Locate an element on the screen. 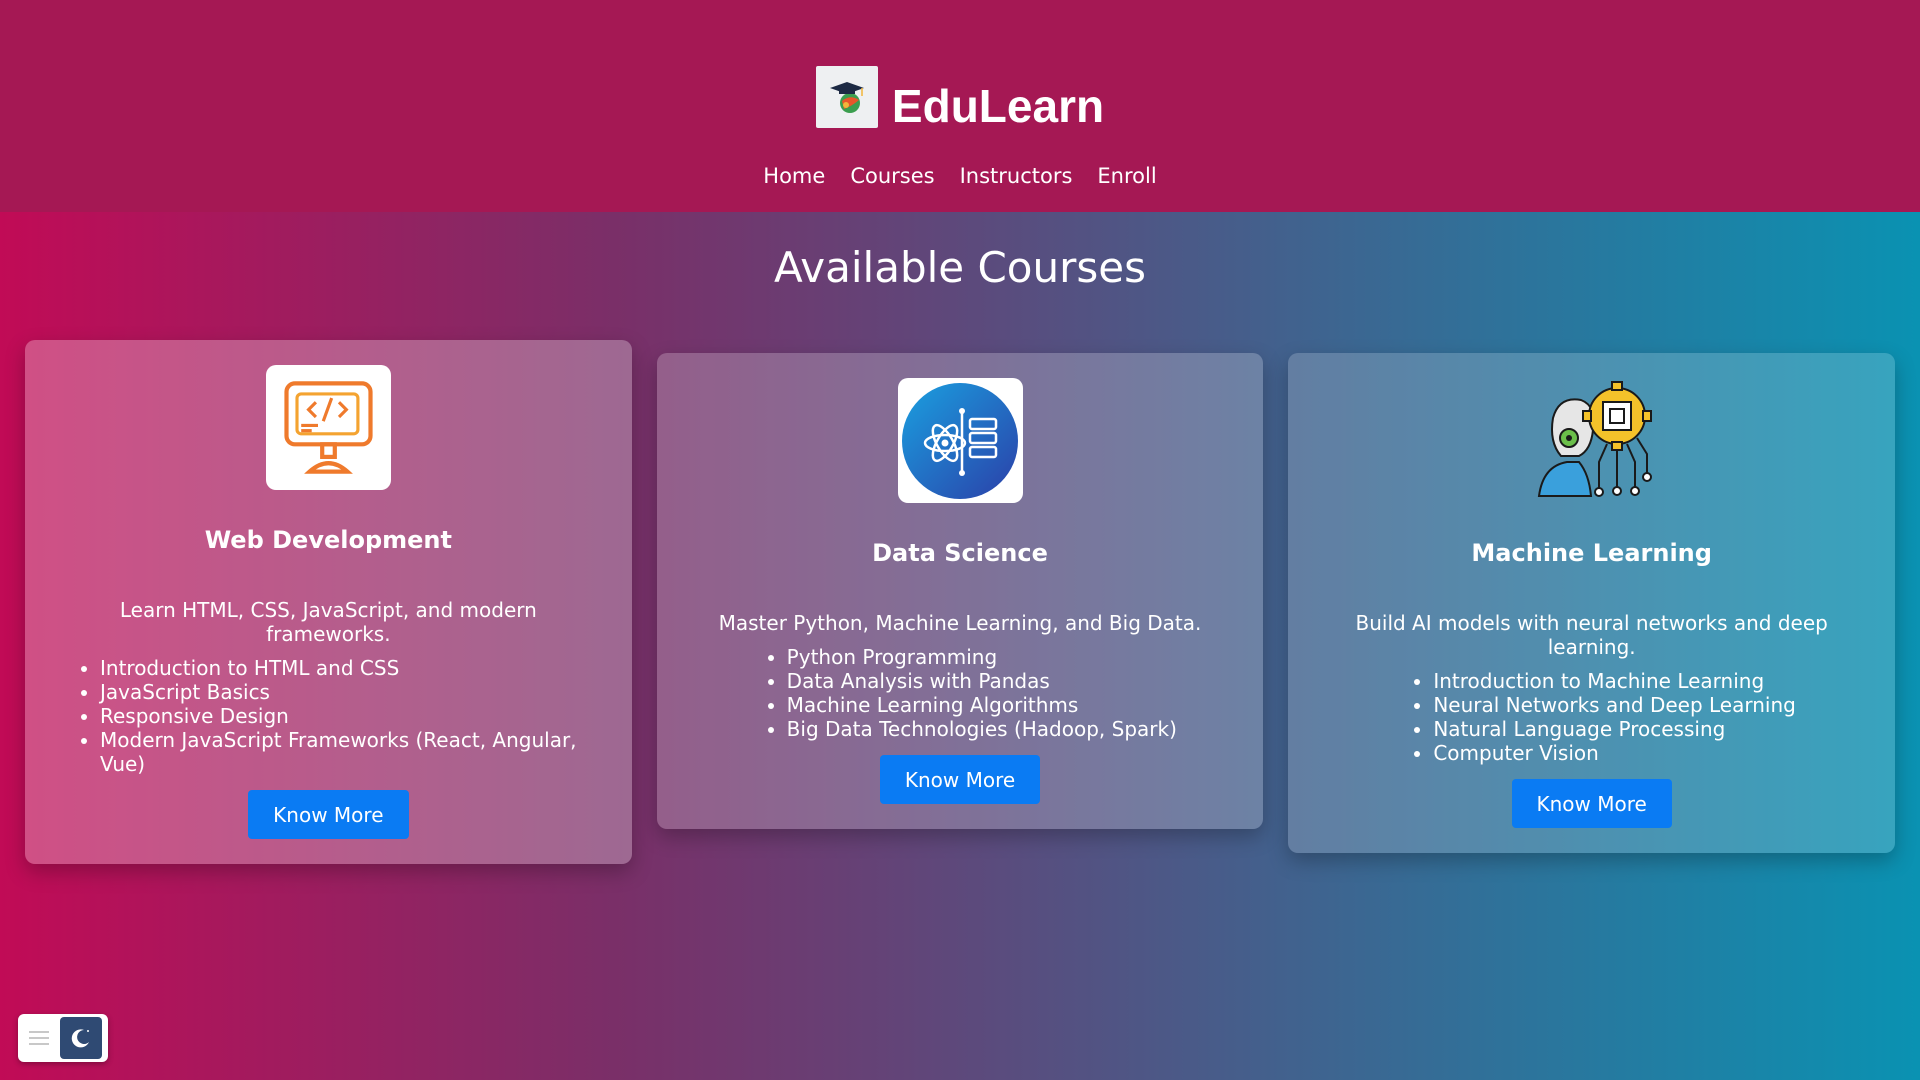 Image resolution: width=1920 pixels, height=1080 pixels. topic-item: JavaScript Basics is located at coordinates (351, 692).